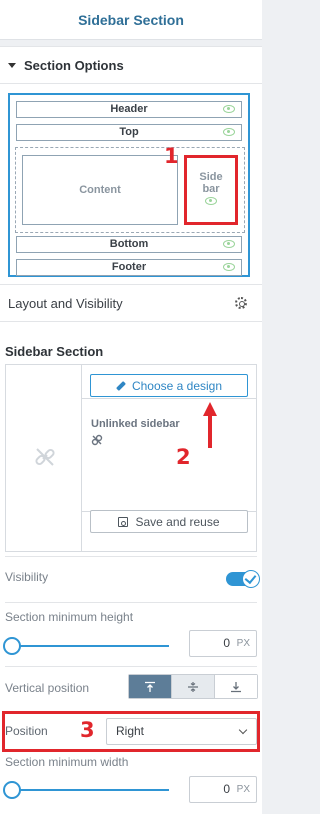  I want to click on min-height-slider-track, so click(90, 646).